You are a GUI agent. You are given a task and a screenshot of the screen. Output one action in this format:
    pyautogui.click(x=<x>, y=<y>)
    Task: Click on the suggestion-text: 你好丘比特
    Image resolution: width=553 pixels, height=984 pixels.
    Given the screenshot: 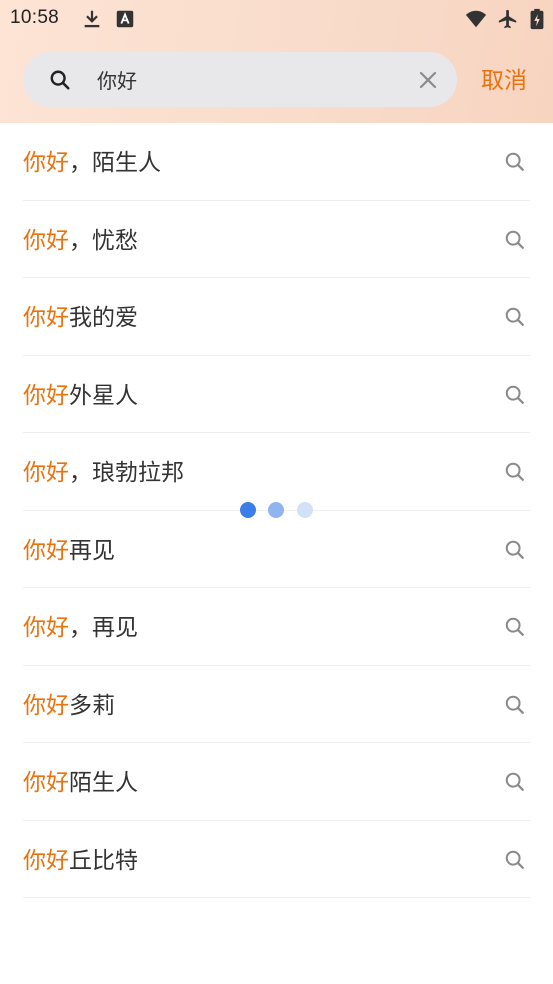 What is the action you would take?
    pyautogui.click(x=80, y=860)
    